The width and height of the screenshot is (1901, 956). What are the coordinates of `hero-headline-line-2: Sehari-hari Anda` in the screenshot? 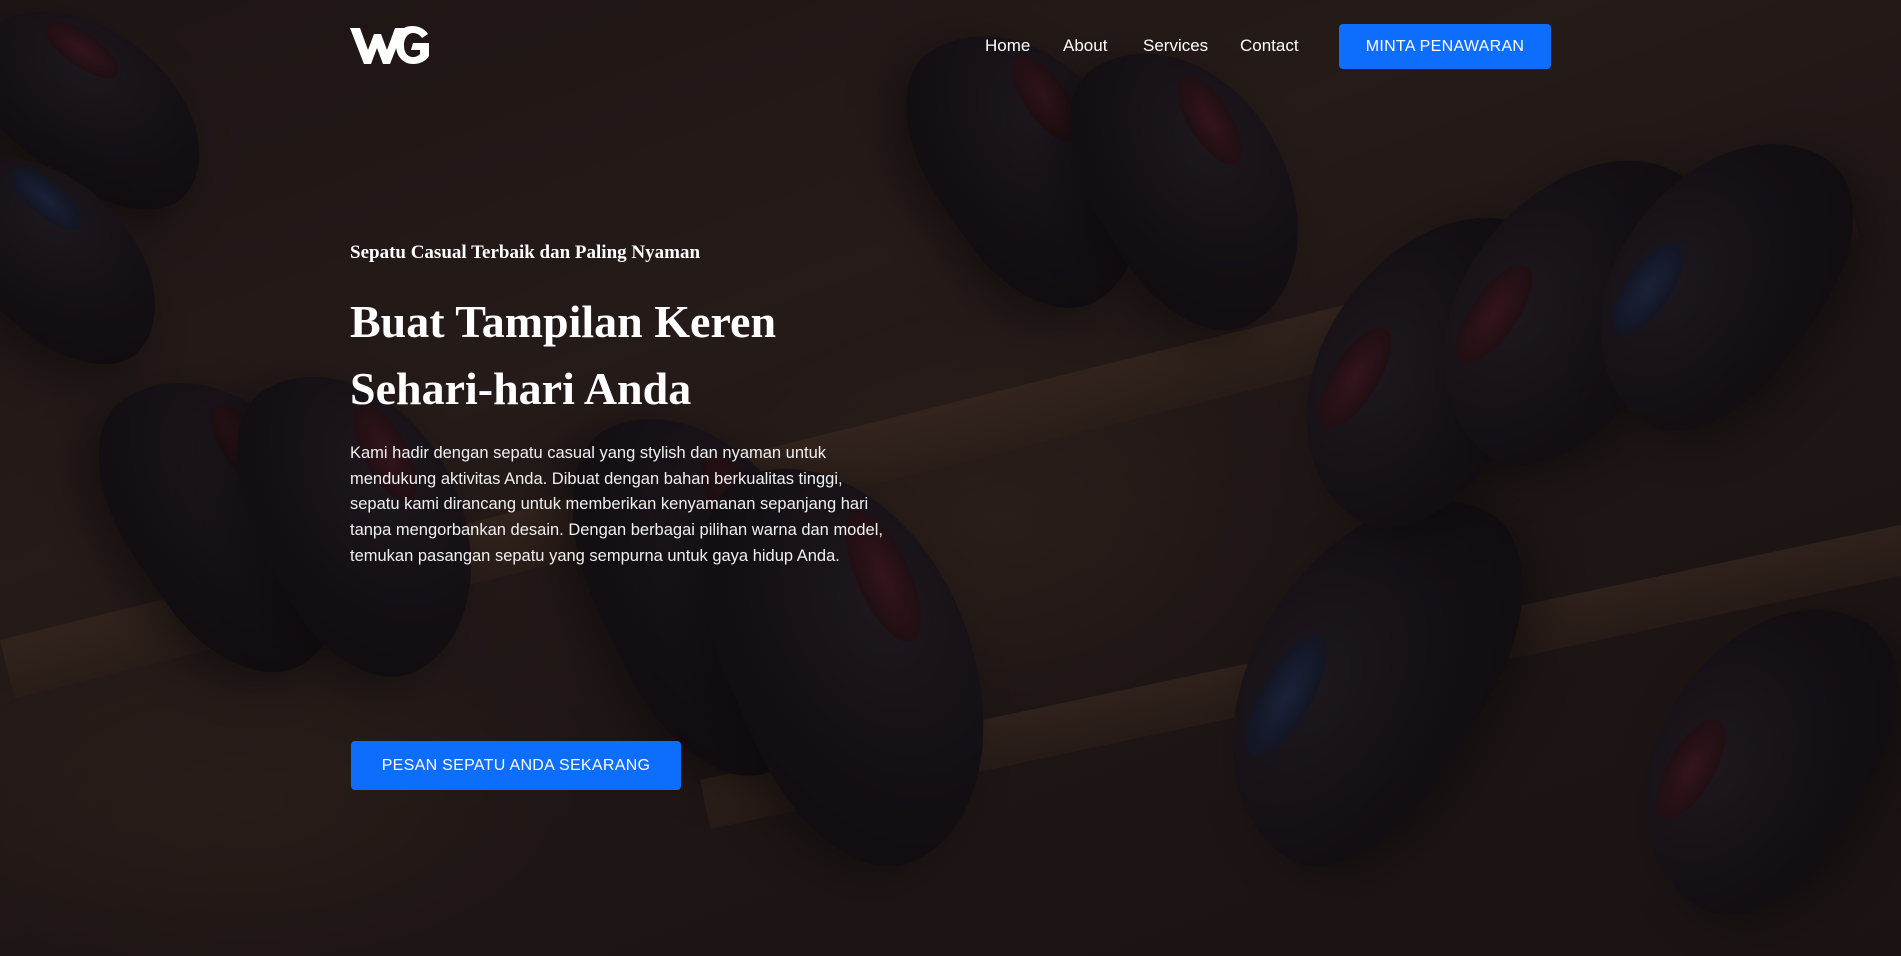 It's located at (521, 388).